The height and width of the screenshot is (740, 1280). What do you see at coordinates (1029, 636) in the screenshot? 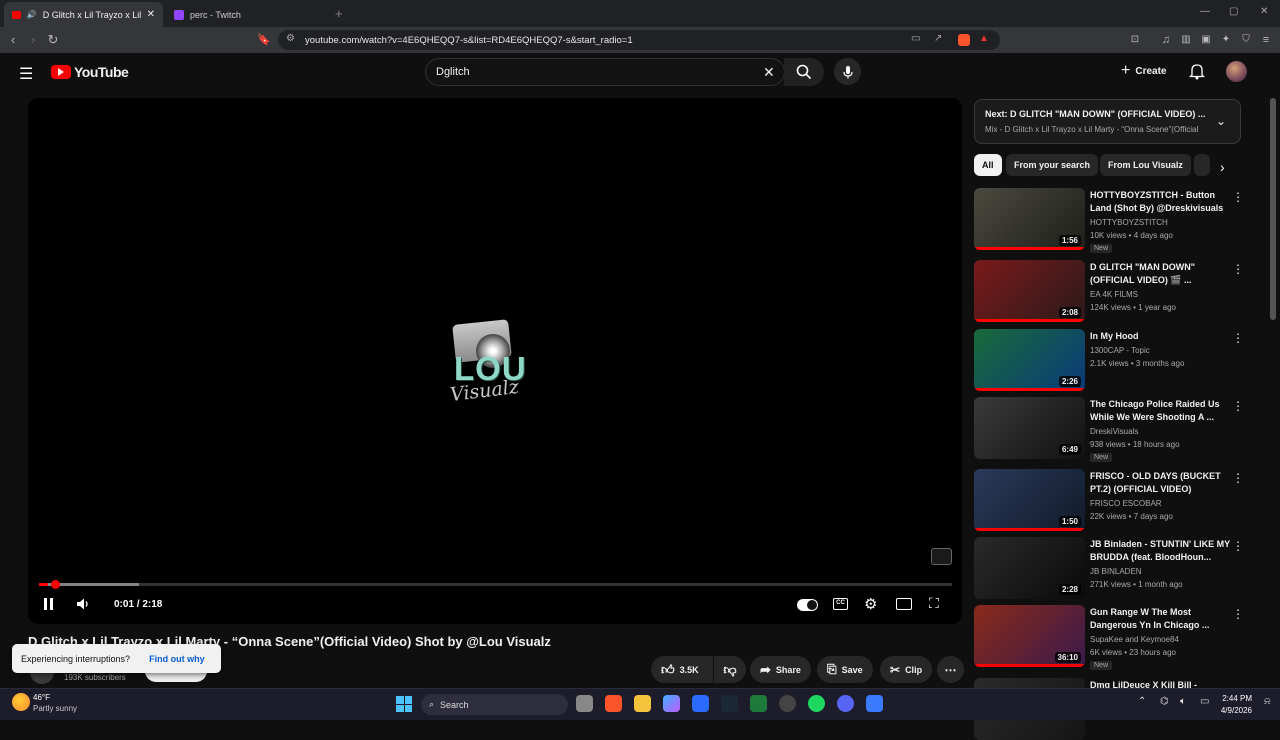
I see `video-thumbnail: 36:10` at bounding box center [1029, 636].